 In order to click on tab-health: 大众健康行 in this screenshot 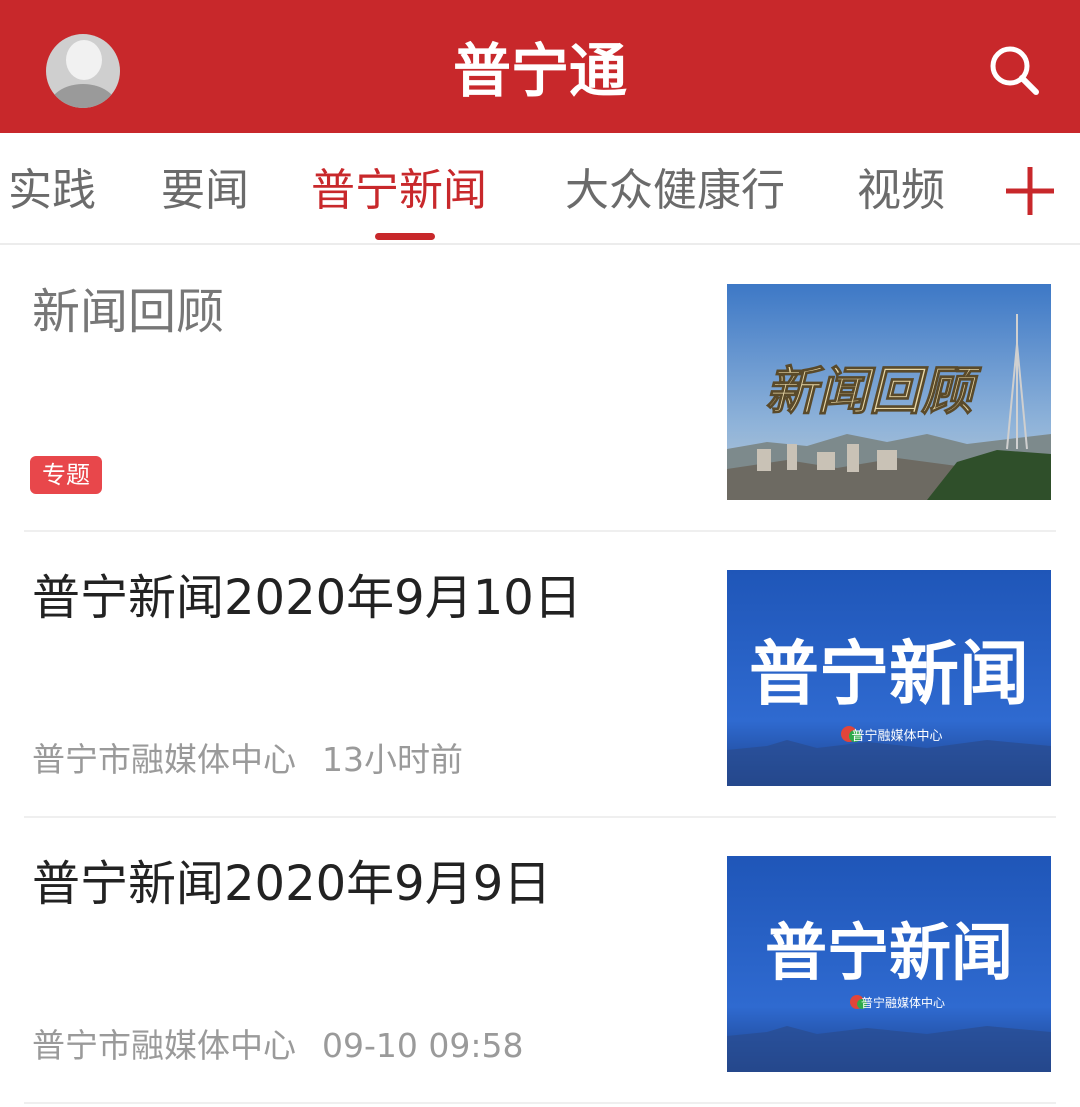, I will do `click(675, 191)`.